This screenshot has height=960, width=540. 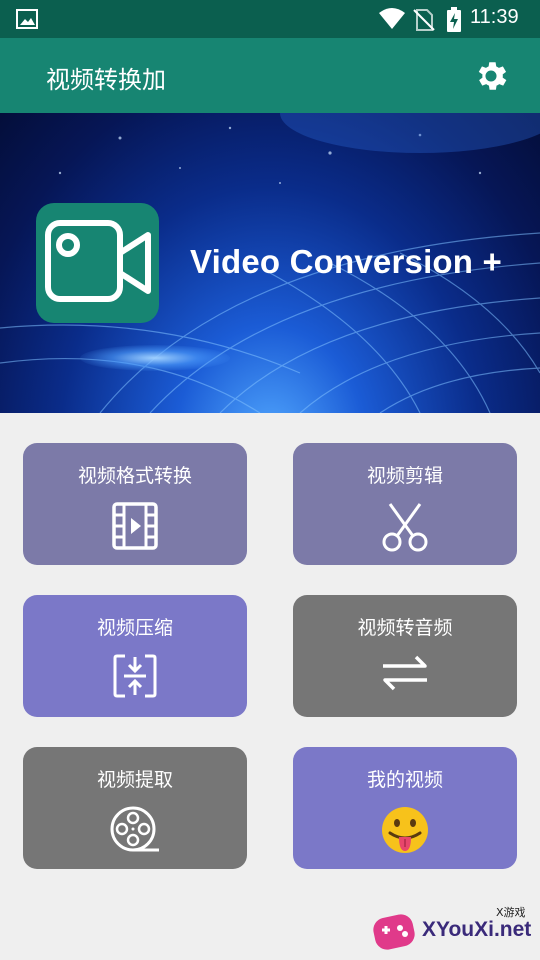 I want to click on tile-video-compress: 视频压缩, so click(x=135, y=656).